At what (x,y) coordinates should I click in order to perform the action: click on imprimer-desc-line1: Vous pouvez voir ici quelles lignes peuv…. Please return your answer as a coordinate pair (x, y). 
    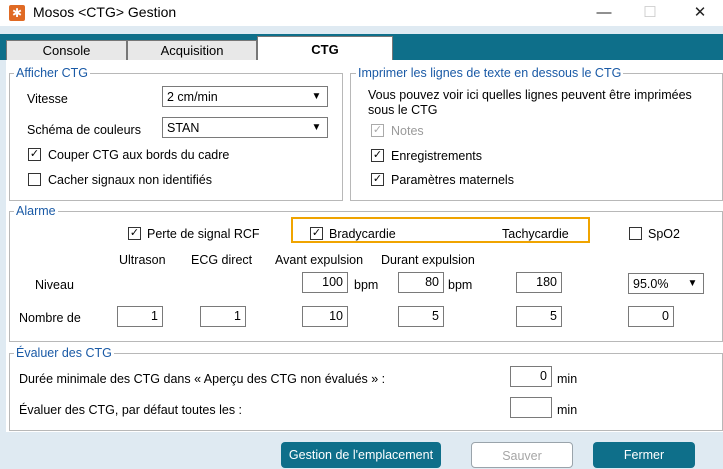
    Looking at the image, I should click on (530, 95).